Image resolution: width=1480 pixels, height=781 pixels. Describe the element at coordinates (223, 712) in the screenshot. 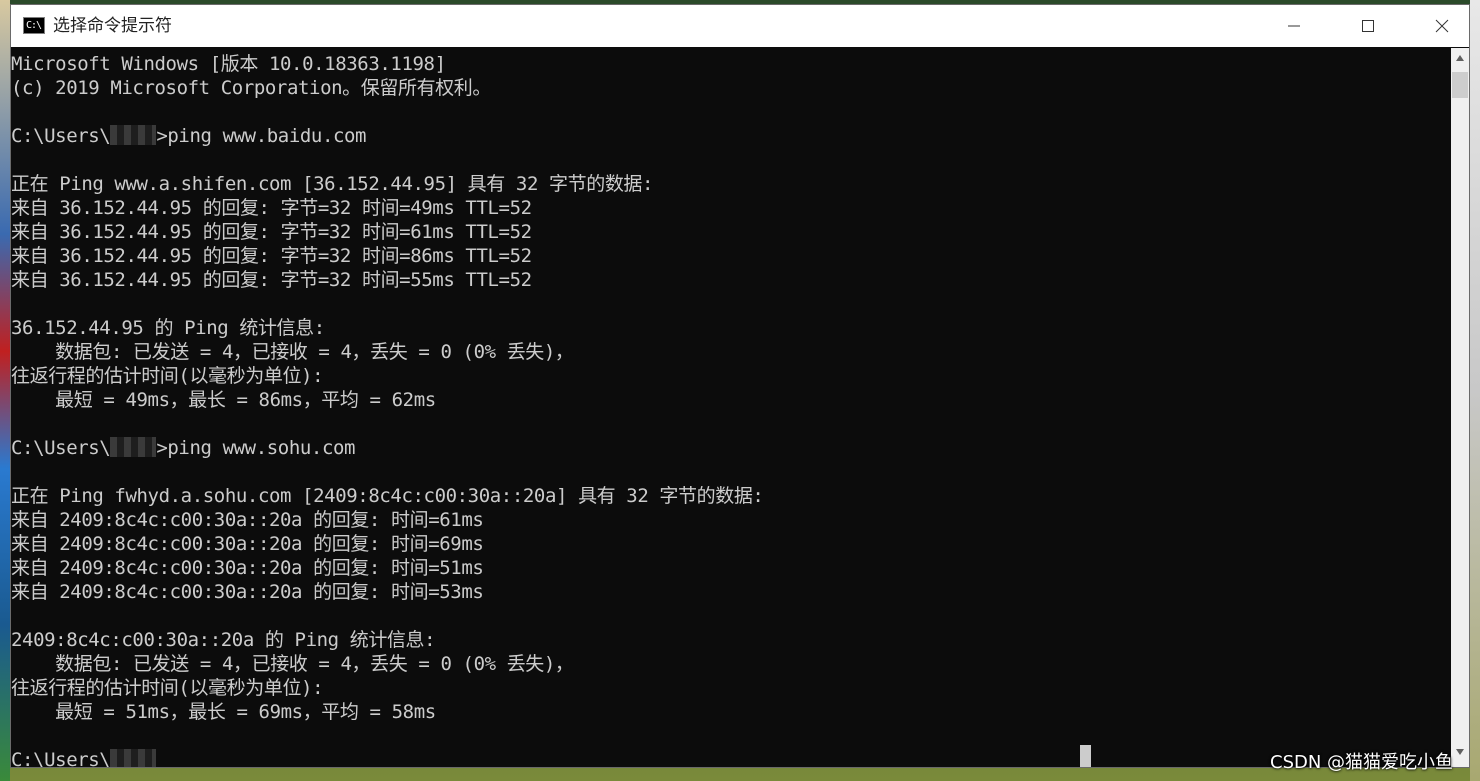

I see `console-line: 最短 = 51ms，最长 = 69ms，平均 = 58ms` at that location.